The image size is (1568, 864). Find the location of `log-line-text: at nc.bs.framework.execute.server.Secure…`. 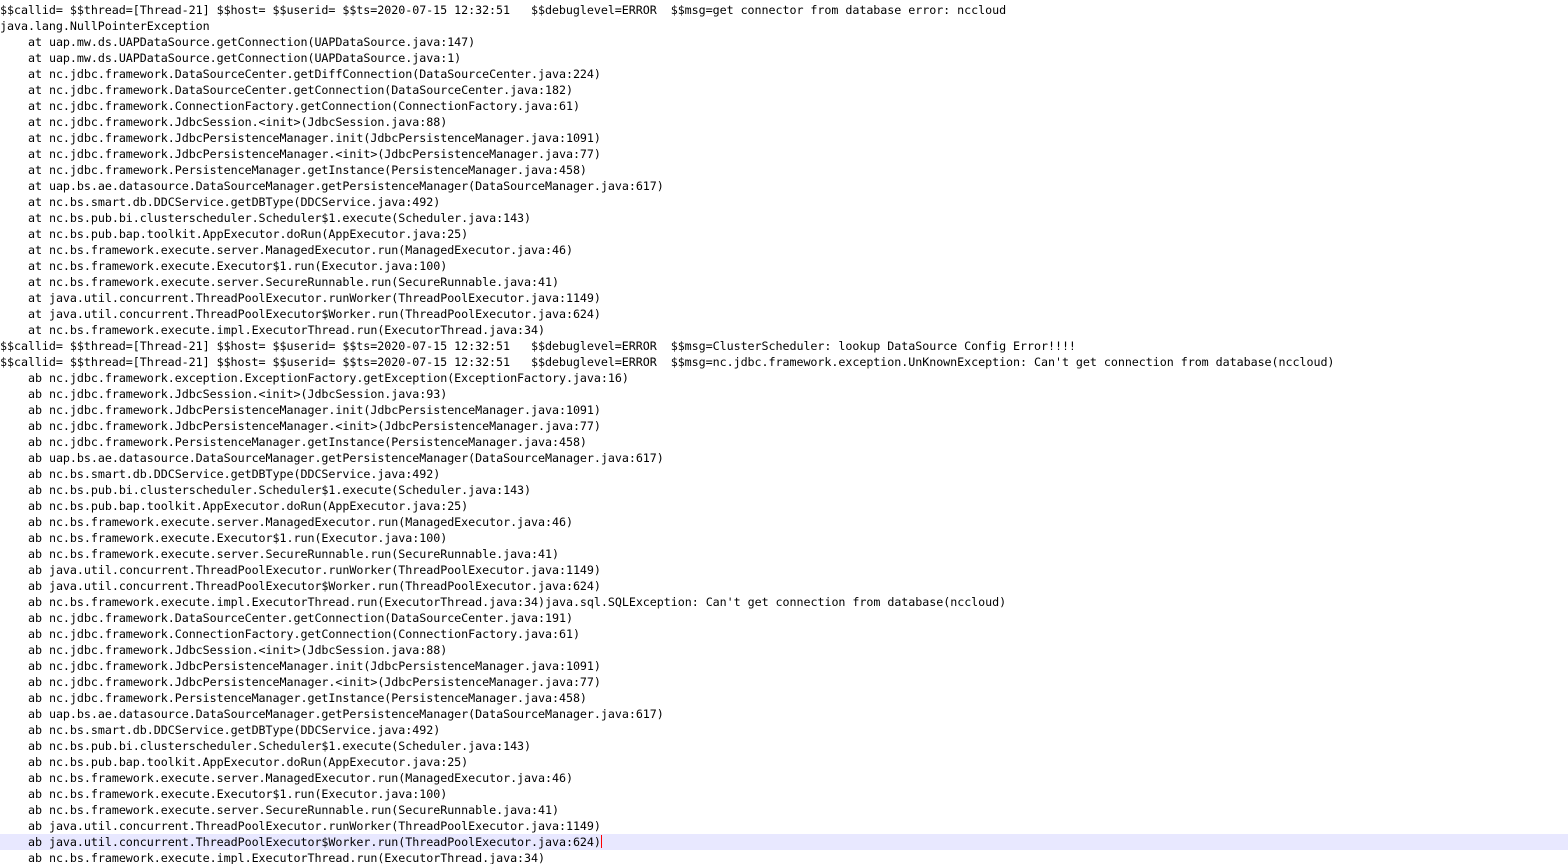

log-line-text: at nc.bs.framework.execute.server.Secure… is located at coordinates (293, 282).